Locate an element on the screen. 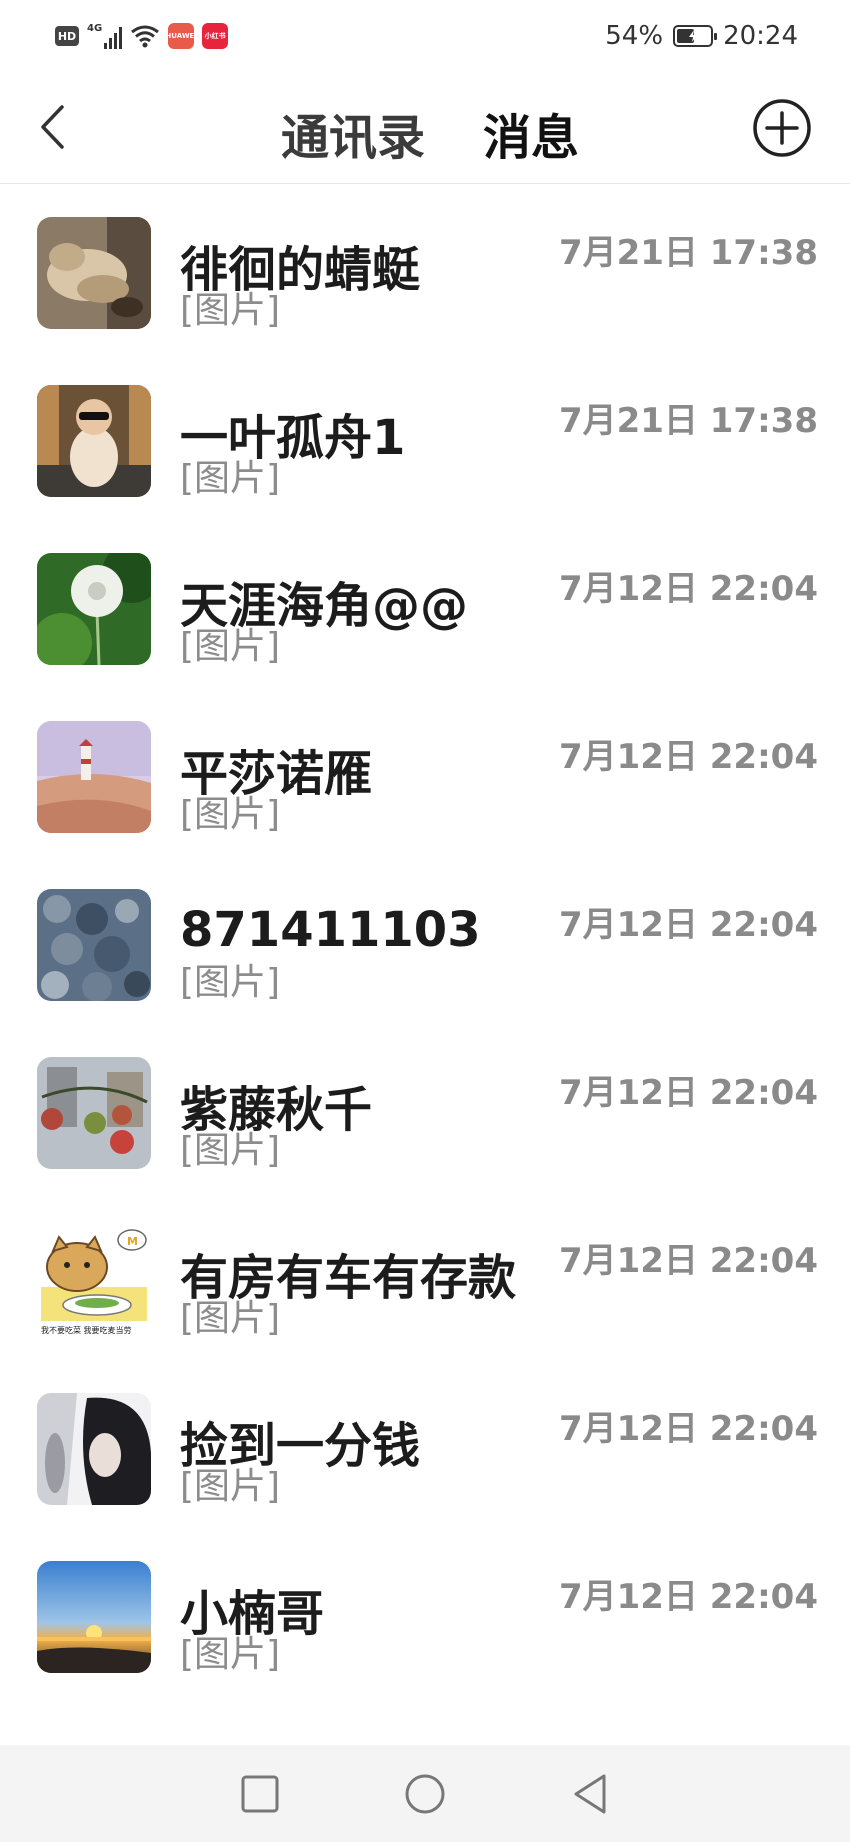 The image size is (850, 1842). tab-bar: 通讯录 消息 is located at coordinates (425, 133).